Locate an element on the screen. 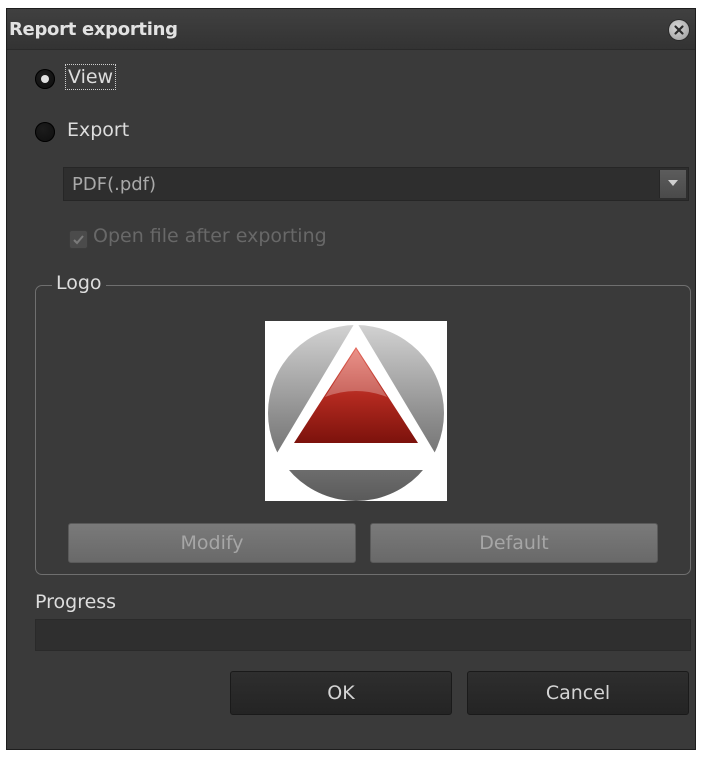 Image resolution: width=702 pixels, height=757 pixels. checkmark-icon is located at coordinates (78, 240).